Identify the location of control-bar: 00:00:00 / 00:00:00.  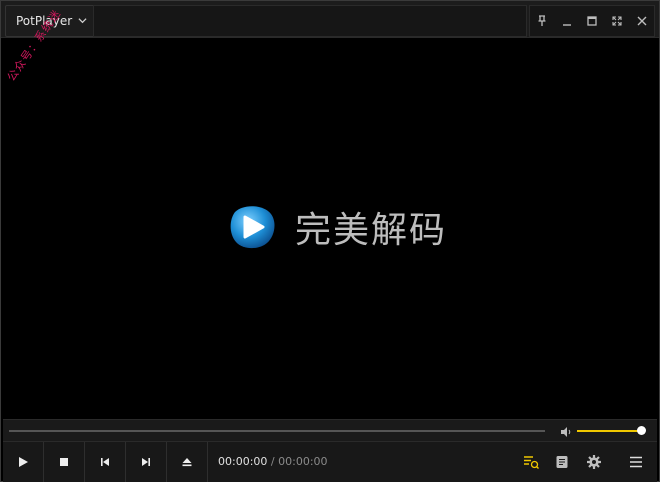
(330, 461).